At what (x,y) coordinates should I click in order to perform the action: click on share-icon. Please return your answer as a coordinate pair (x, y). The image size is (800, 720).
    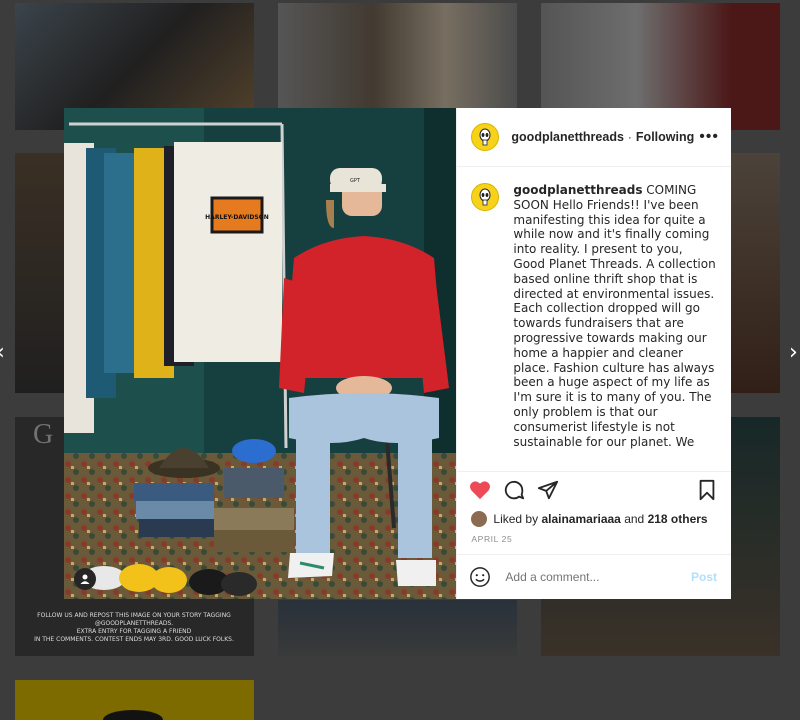
    Looking at the image, I should click on (548, 490).